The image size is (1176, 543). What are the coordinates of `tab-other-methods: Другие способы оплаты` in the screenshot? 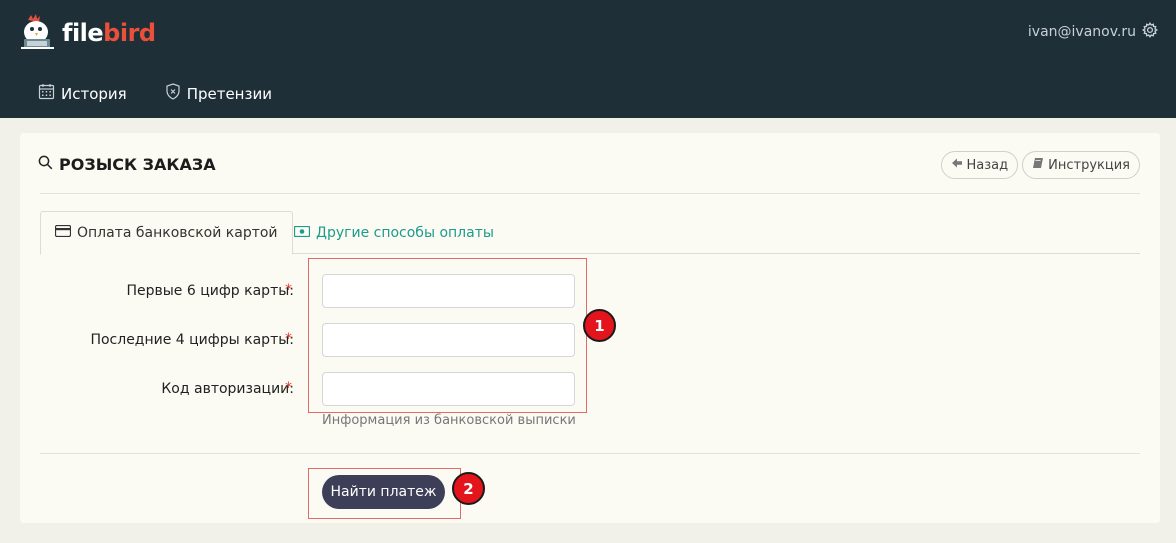 It's located at (394, 232).